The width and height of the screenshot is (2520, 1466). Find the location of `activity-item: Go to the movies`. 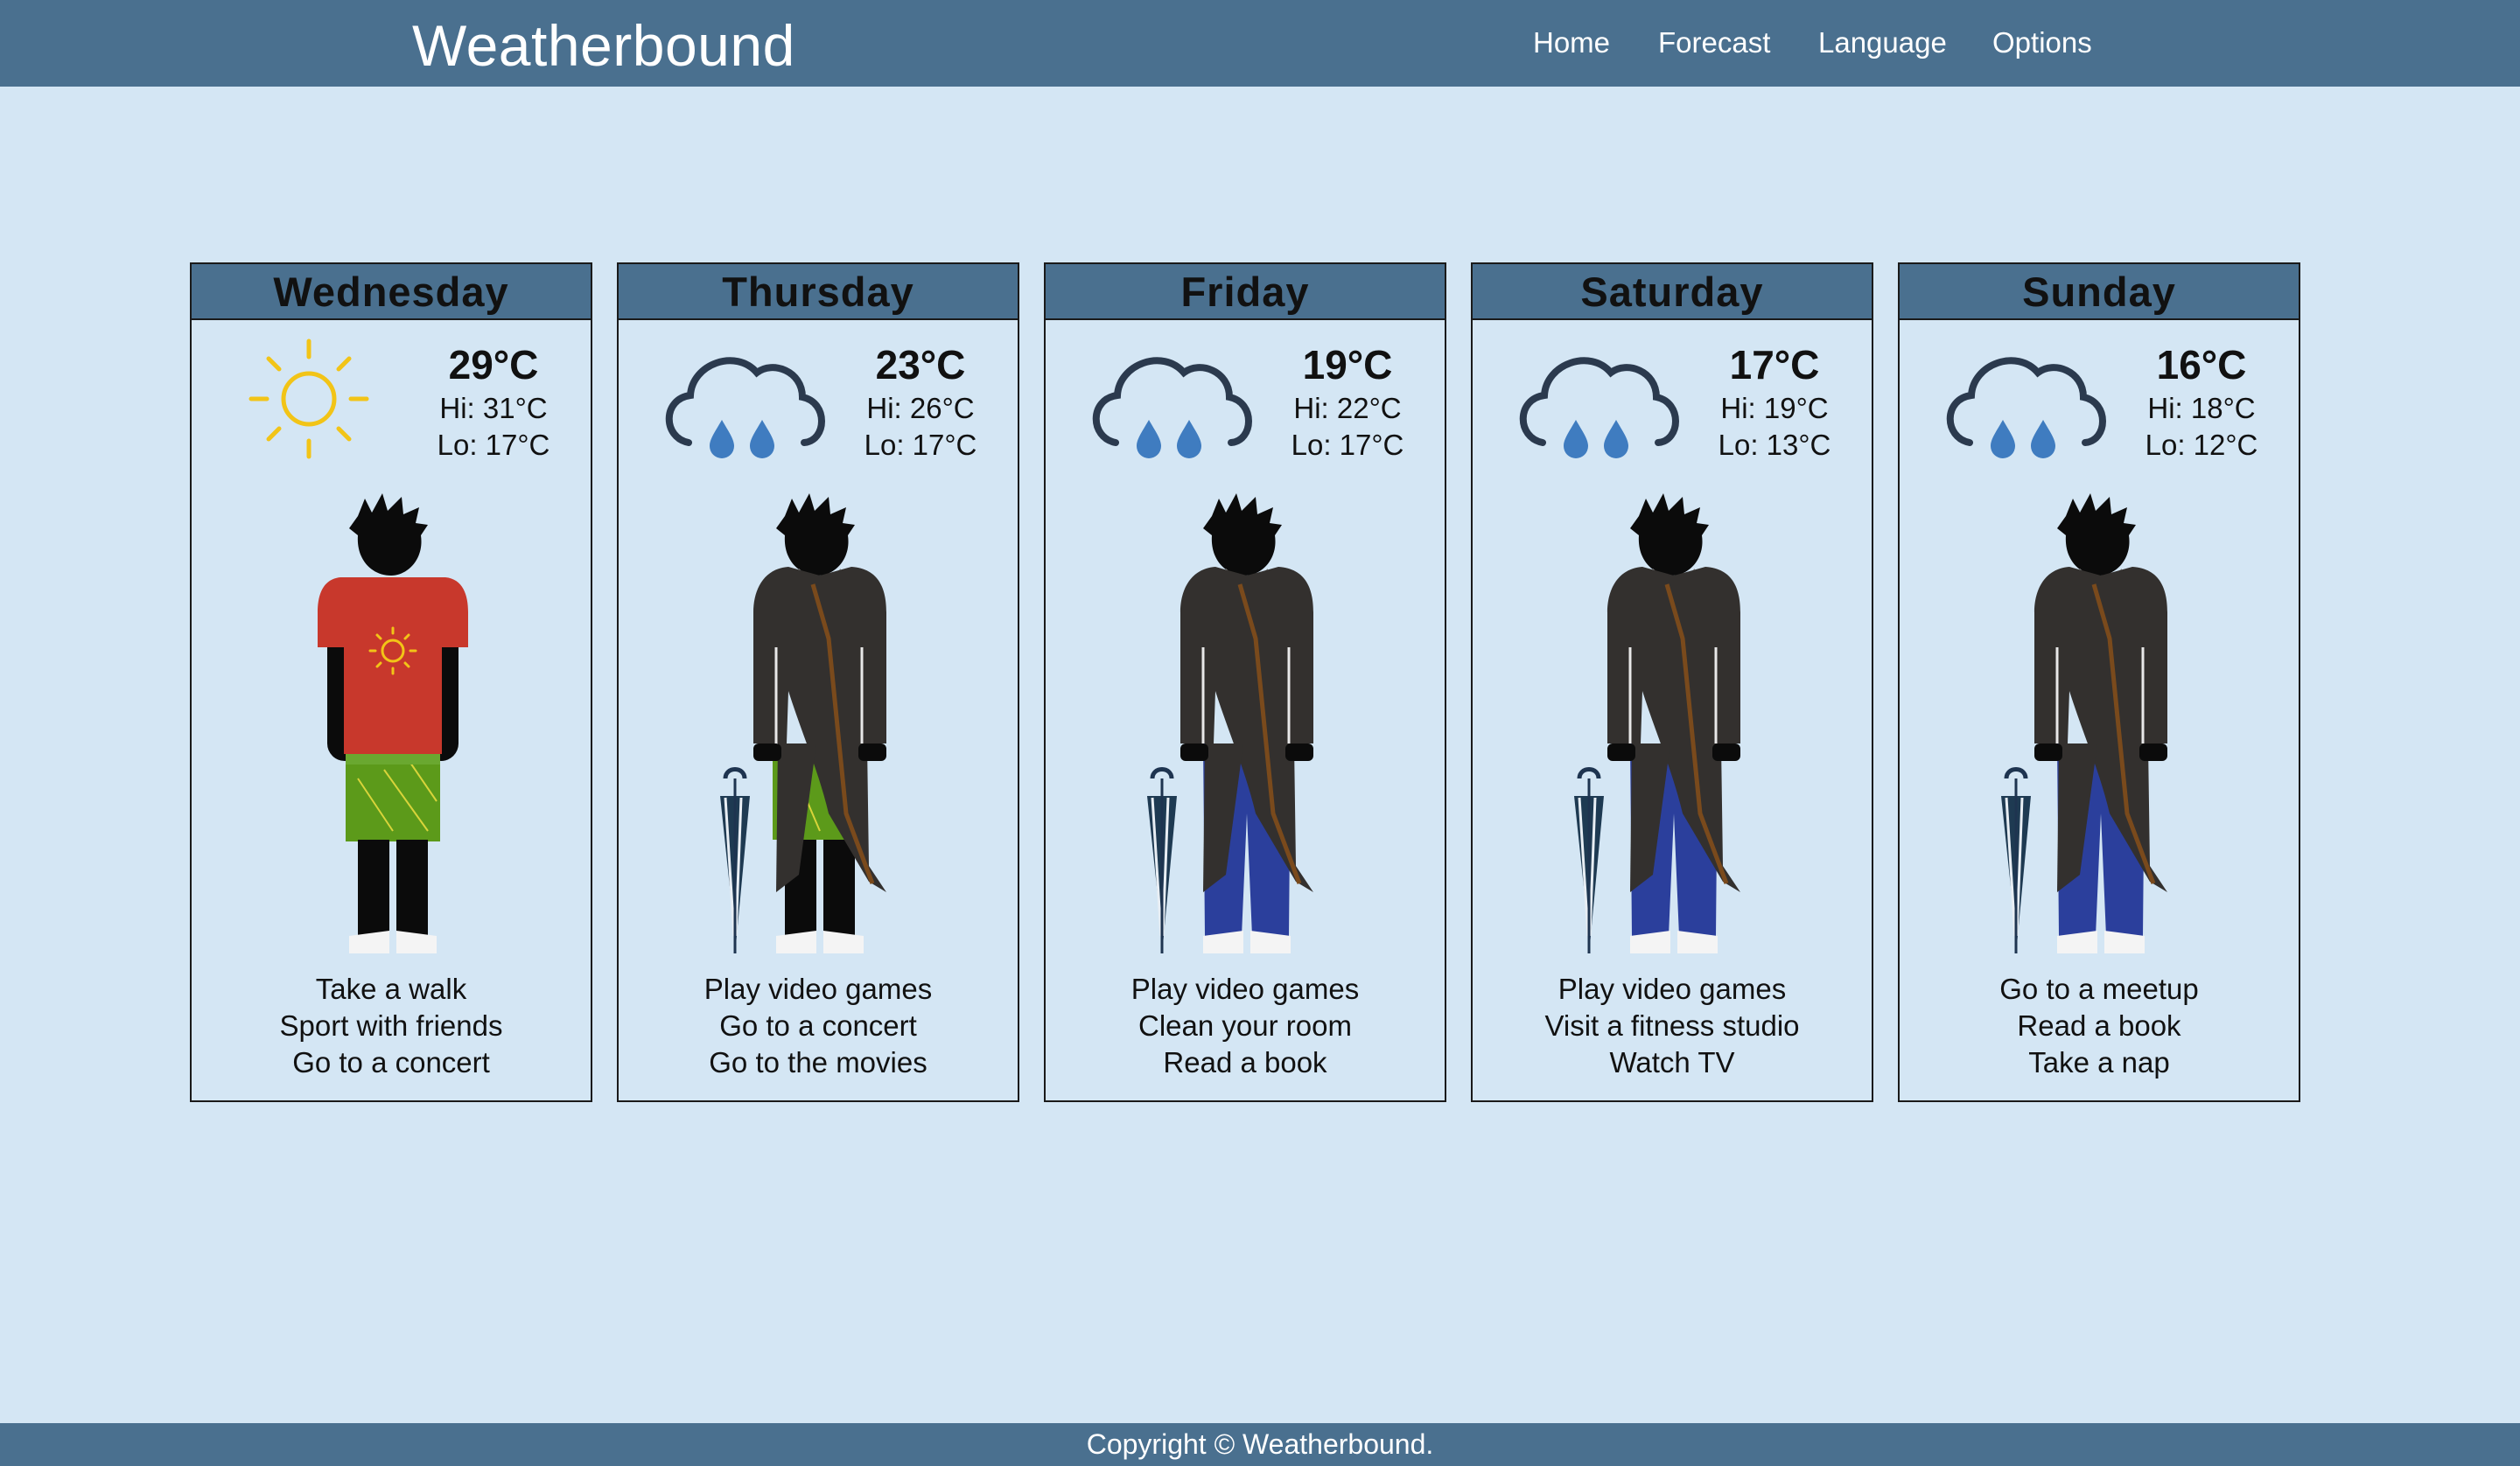

activity-item: Go to the movies is located at coordinates (818, 1062).